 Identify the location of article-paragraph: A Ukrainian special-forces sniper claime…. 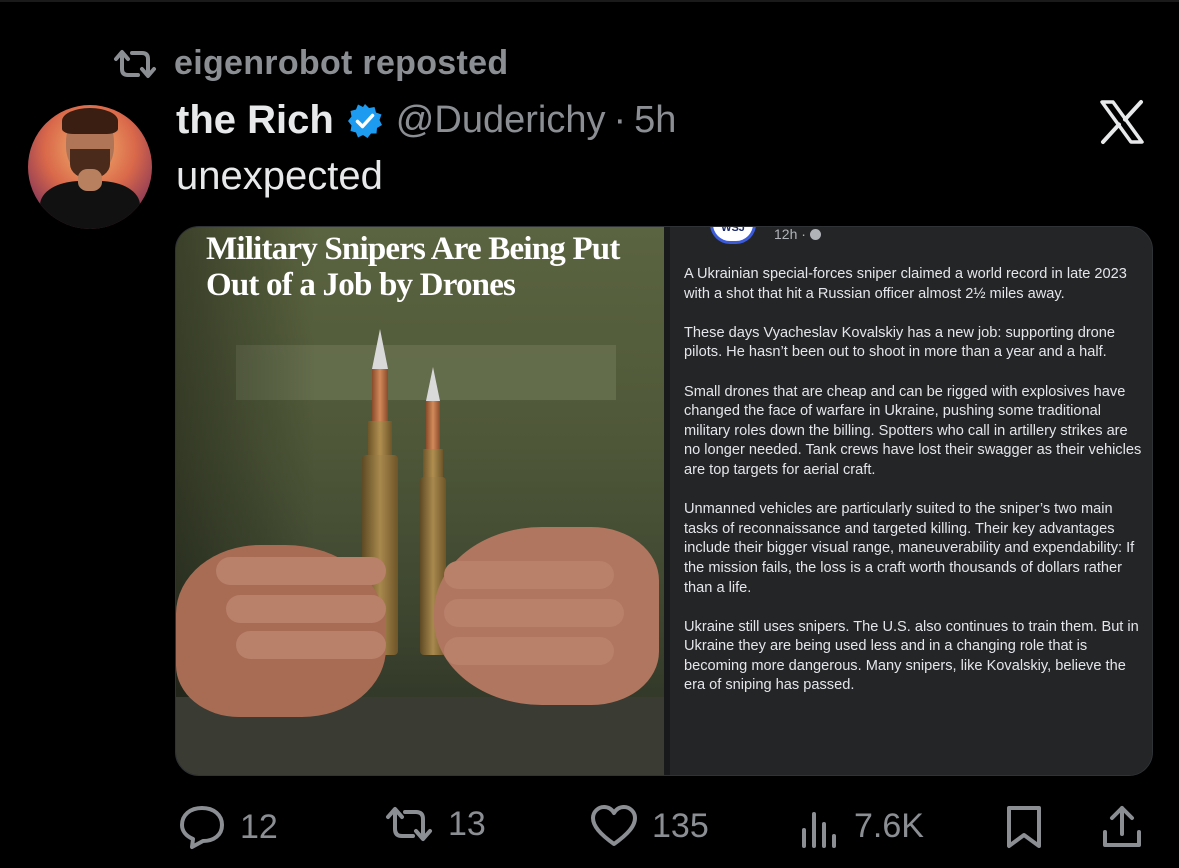
(905, 284).